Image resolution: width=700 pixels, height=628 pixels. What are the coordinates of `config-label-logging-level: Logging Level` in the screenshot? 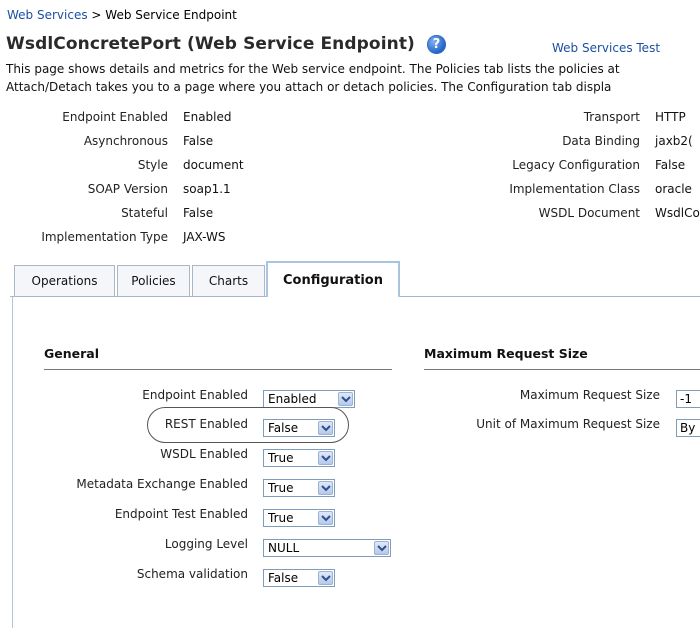 It's located at (206, 544).